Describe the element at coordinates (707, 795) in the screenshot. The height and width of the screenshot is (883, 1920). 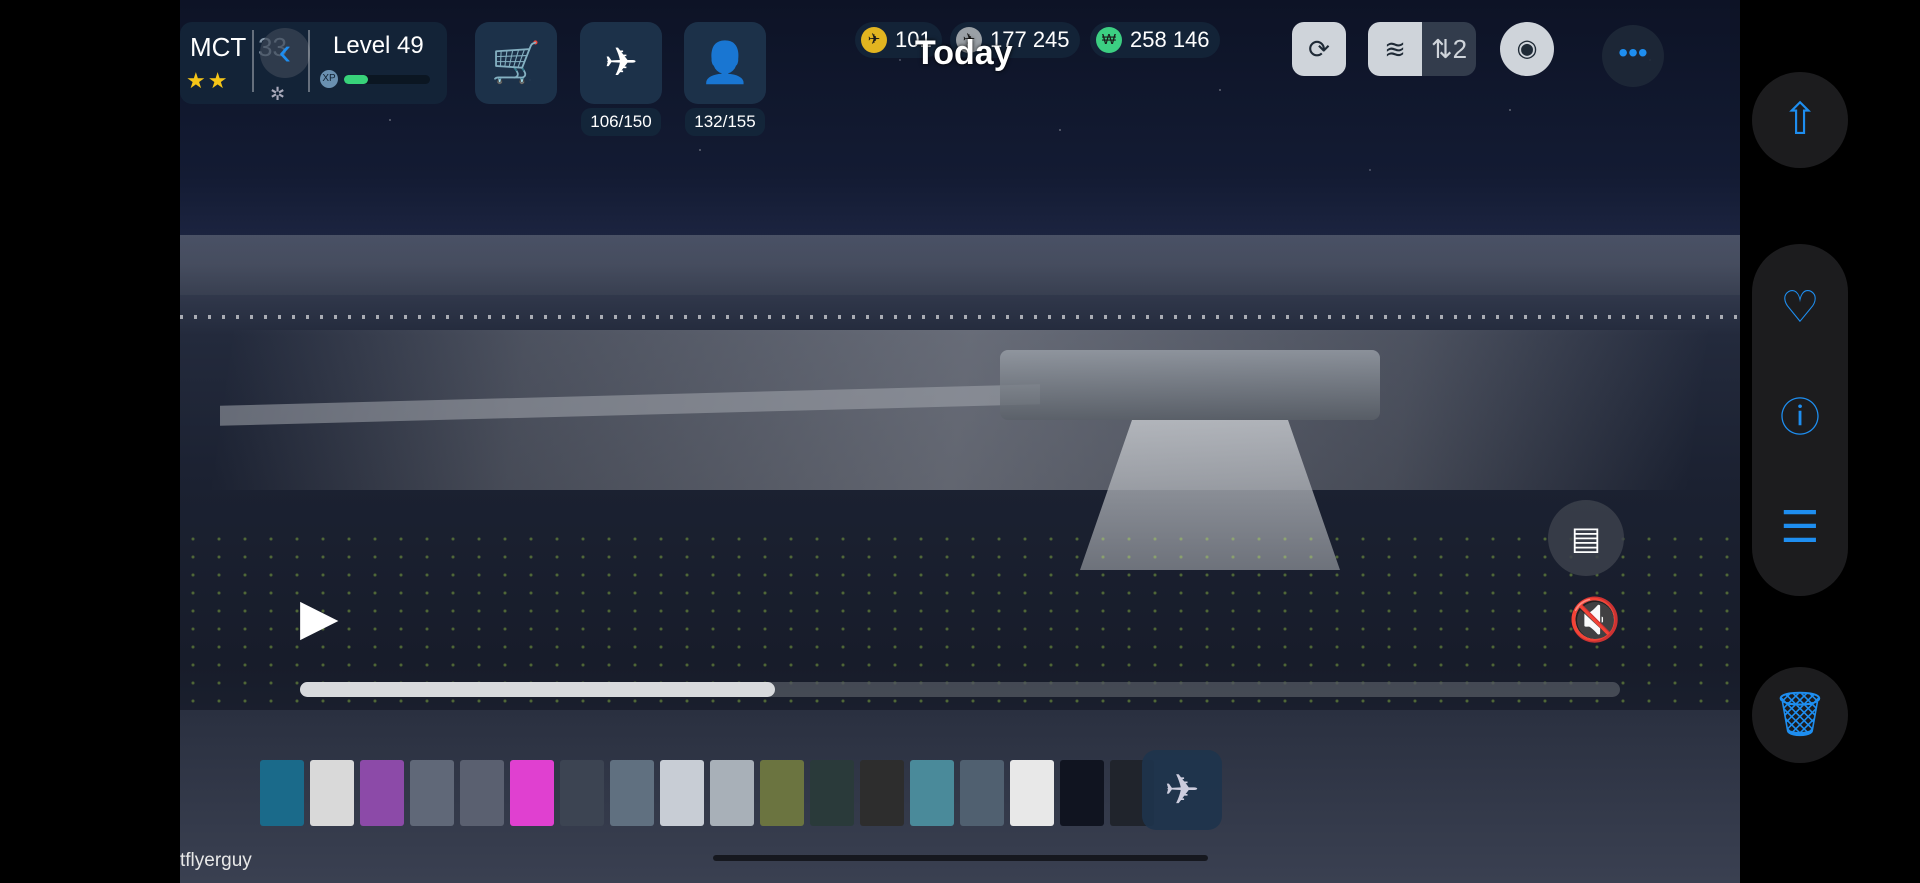
I see `filmstrip` at that location.